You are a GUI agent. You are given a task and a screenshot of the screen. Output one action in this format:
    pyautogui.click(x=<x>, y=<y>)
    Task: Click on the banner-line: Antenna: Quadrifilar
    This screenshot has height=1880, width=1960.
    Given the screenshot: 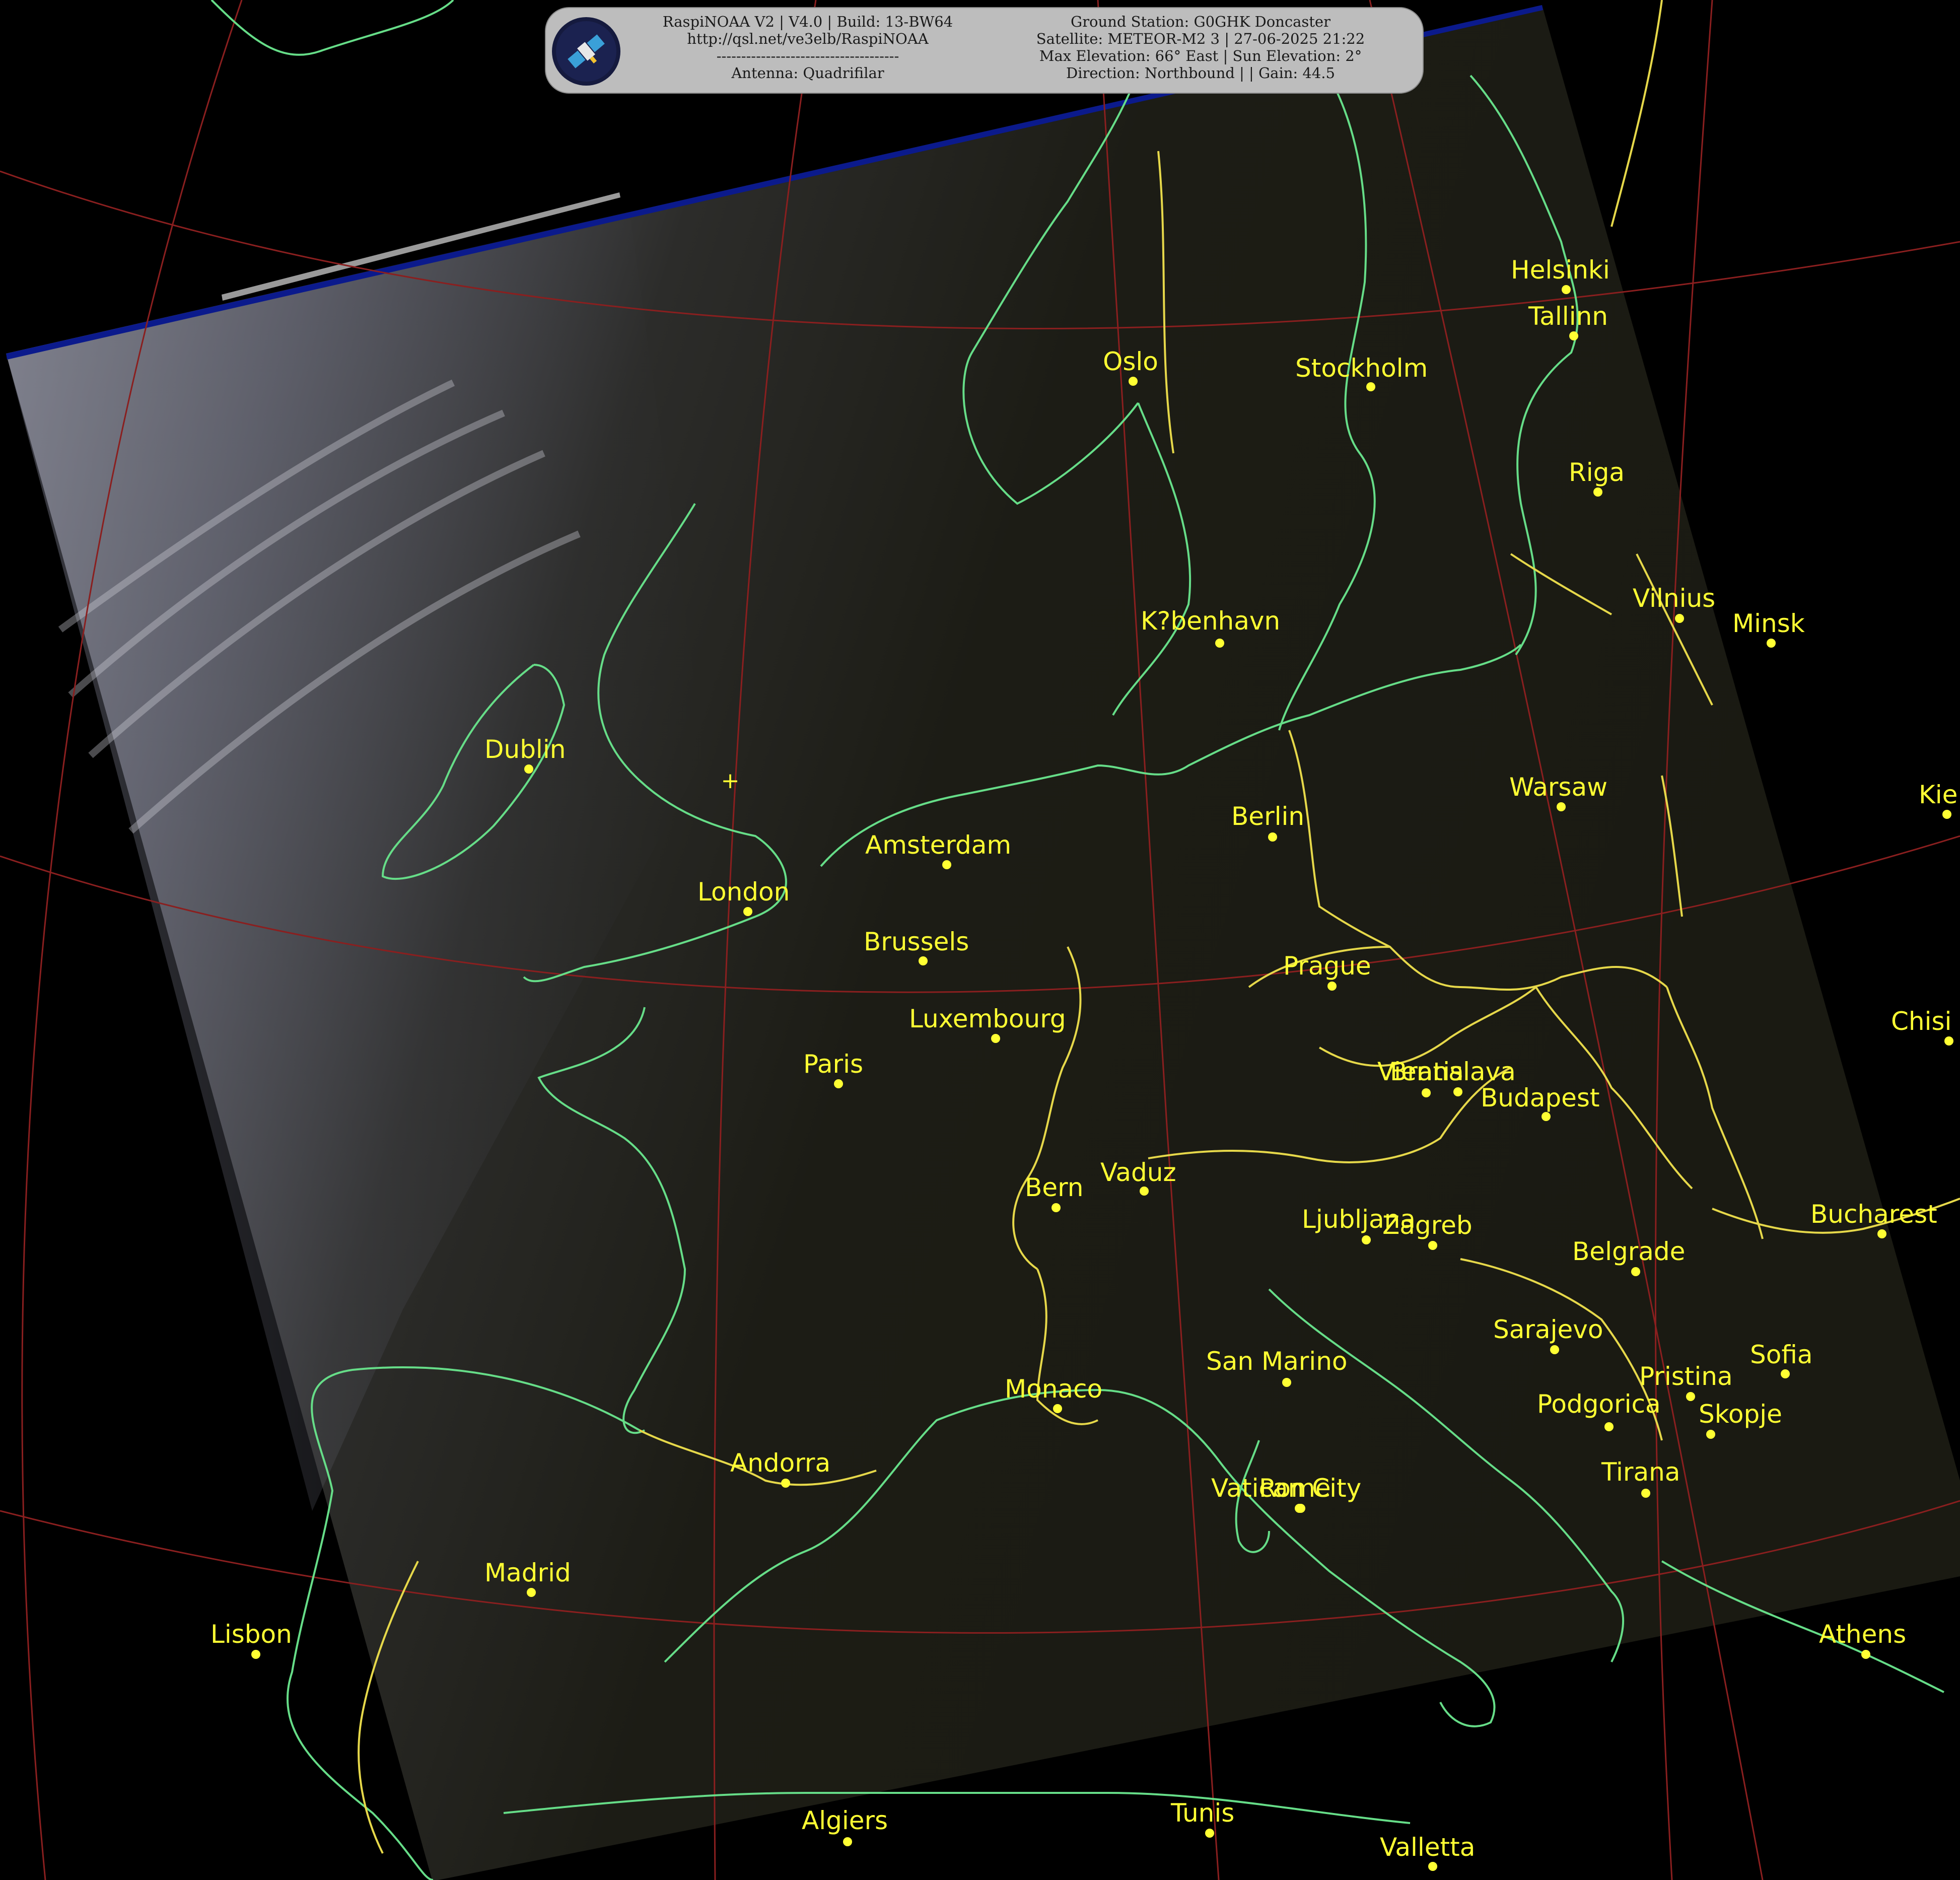 What is the action you would take?
    pyautogui.click(x=807, y=73)
    